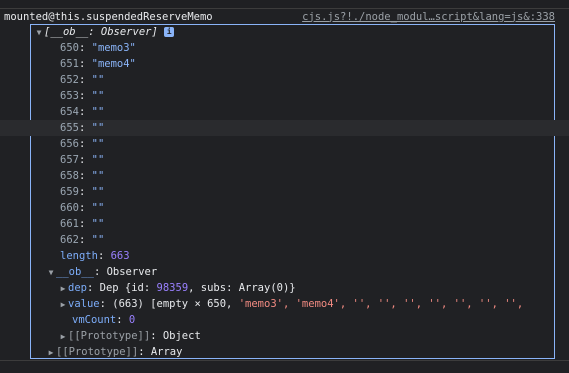 This screenshot has width=569, height=373. Describe the element at coordinates (132, 320) in the screenshot. I see `vmcount-value: 0` at that location.